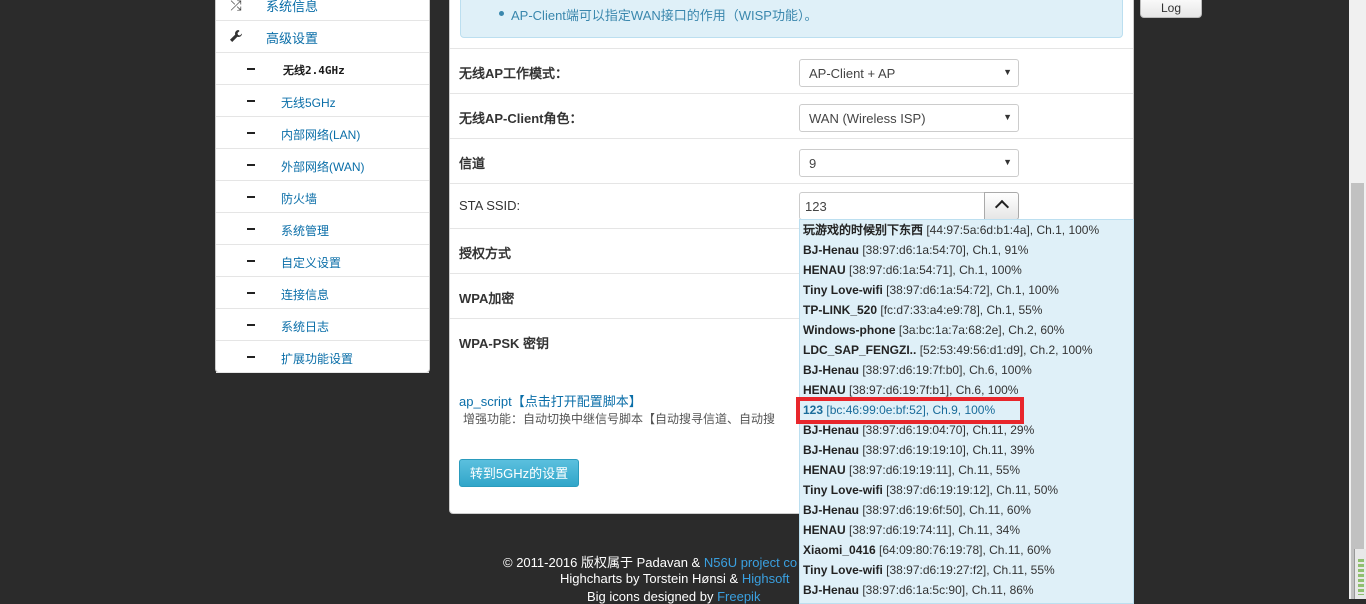  What do you see at coordinates (980, 330) in the screenshot?
I see `ssid-detail: [3a:bc:1a:7a:68:2e], Ch.2, 60%` at bounding box center [980, 330].